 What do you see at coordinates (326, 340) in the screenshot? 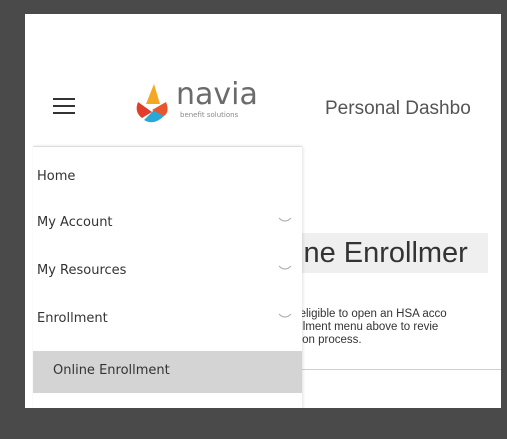
I see `notice-line: ation process.` at bounding box center [326, 340].